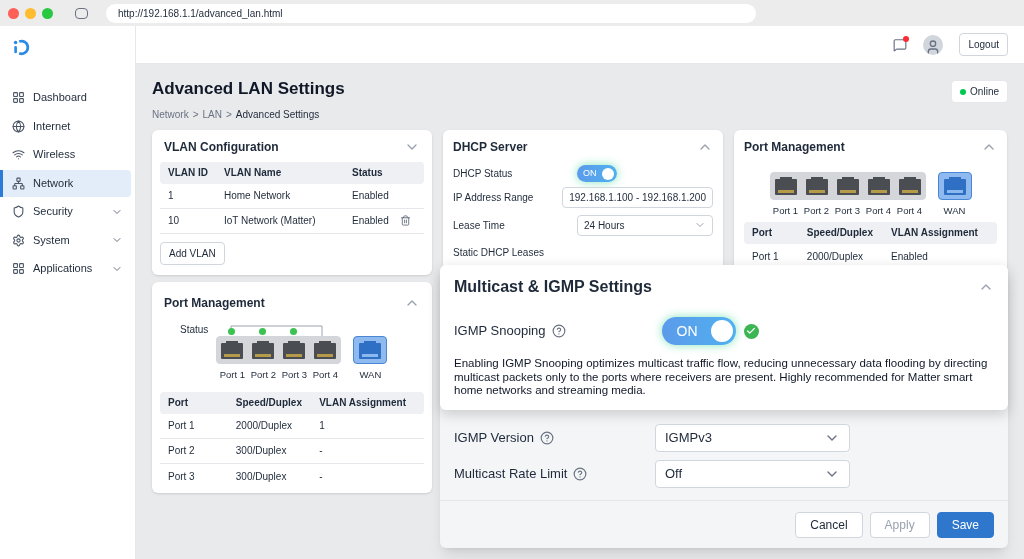 This screenshot has width=1024, height=559. Describe the element at coordinates (67, 154) in the screenshot. I see `sidebar-item: Wireless` at that location.